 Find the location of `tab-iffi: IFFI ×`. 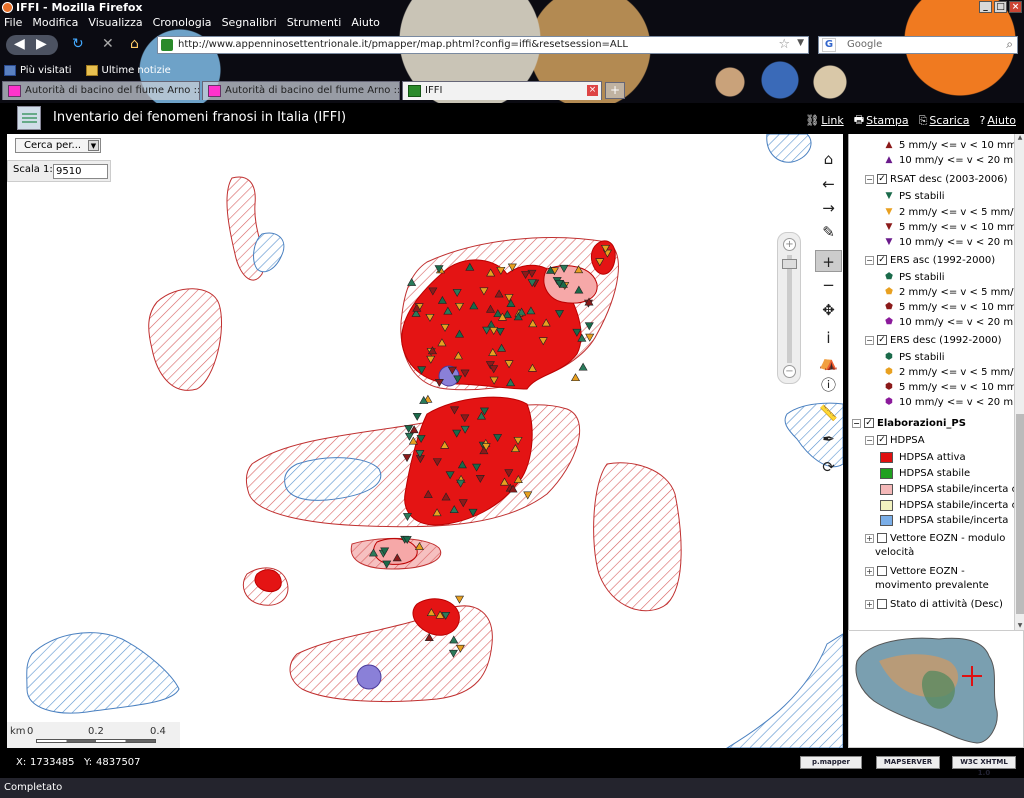

tab-iffi: IFFI × is located at coordinates (502, 90).